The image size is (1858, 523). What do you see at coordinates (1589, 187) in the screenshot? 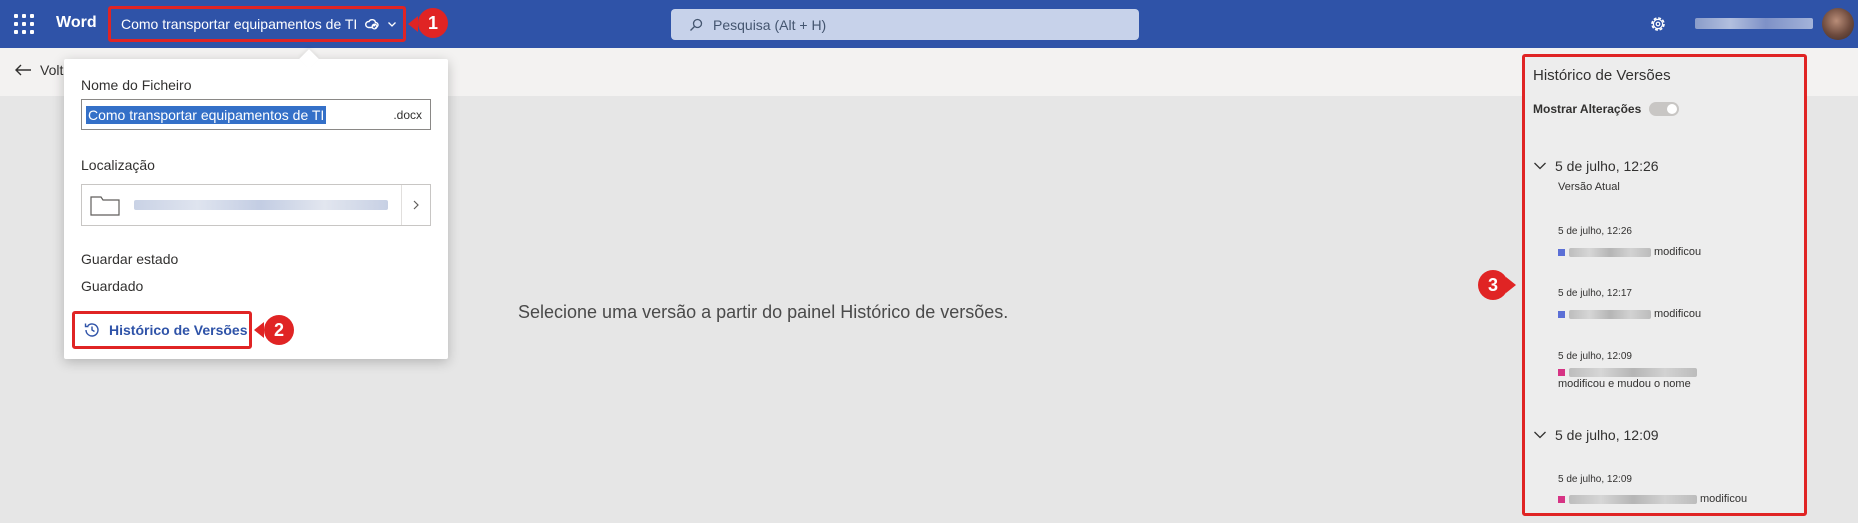
I see `current-version-label: Versão Atual` at bounding box center [1589, 187].